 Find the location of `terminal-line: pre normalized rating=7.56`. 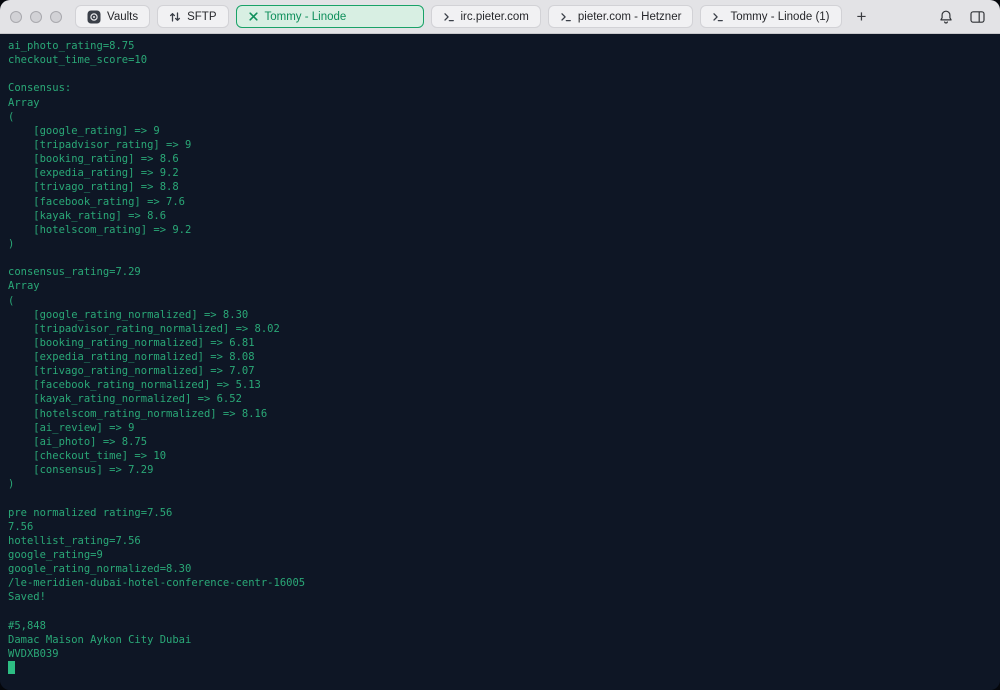

terminal-line: pre normalized rating=7.56 is located at coordinates (90, 512).